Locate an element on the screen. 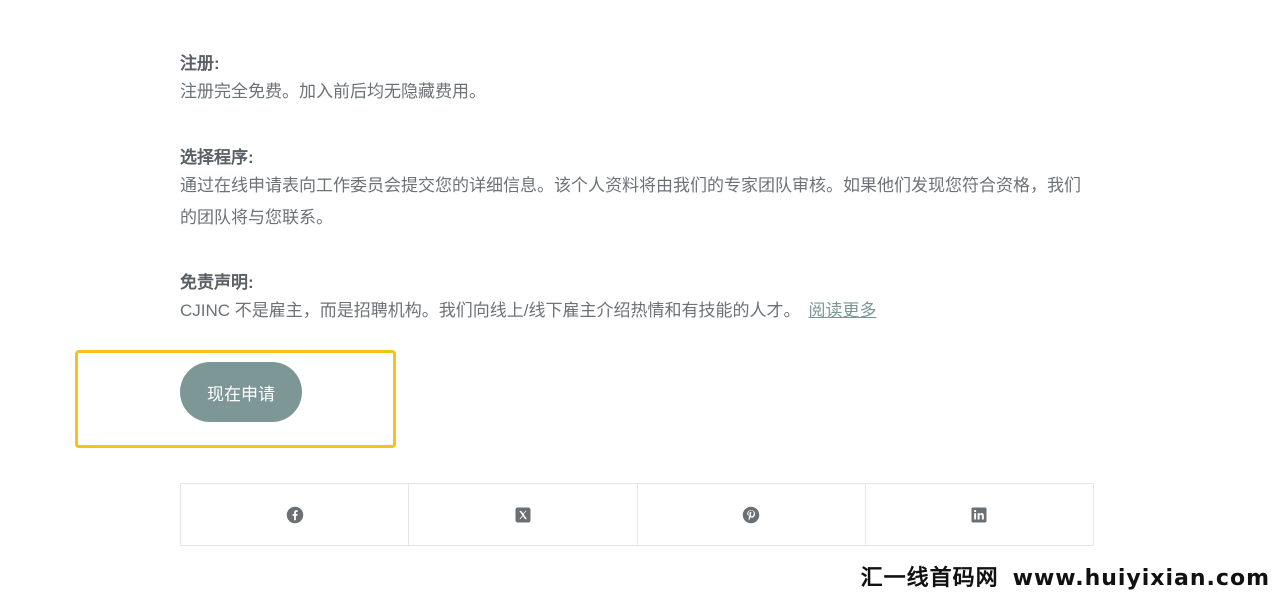 The height and width of the screenshot is (596, 1274). share-facebook is located at coordinates (295, 514).